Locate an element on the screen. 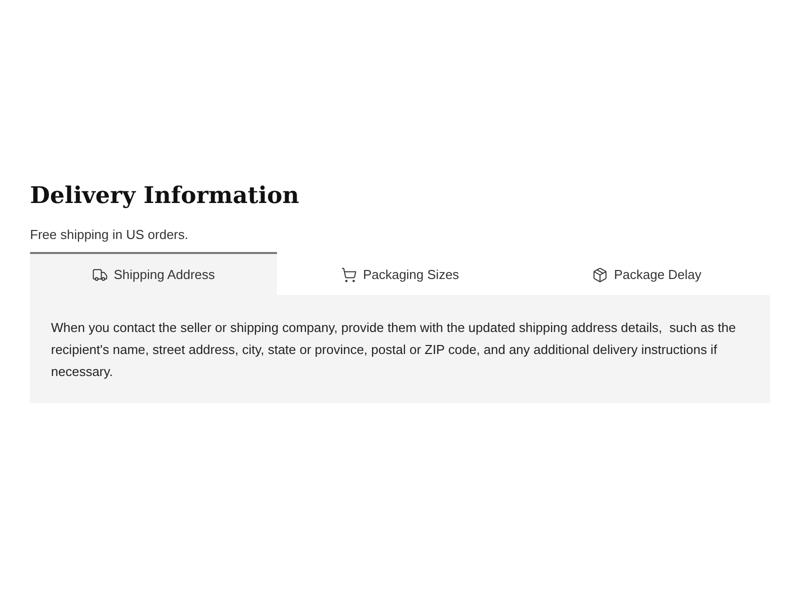 The height and width of the screenshot is (600, 800). panel-text: When you contact the seller or shipping company, provide them with the updated shipping address details, such as the recipient's name, street address, city, state or province, postal or ZIP code, and any additional delivery instructions if necessary. is located at coordinates (394, 350).